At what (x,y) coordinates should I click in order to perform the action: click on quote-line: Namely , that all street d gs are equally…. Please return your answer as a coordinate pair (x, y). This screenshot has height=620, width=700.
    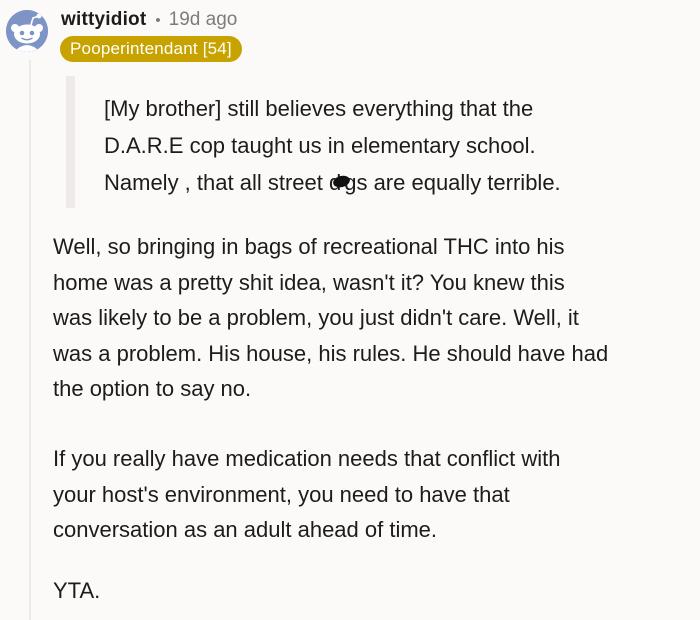
    Looking at the image, I should click on (394, 182).